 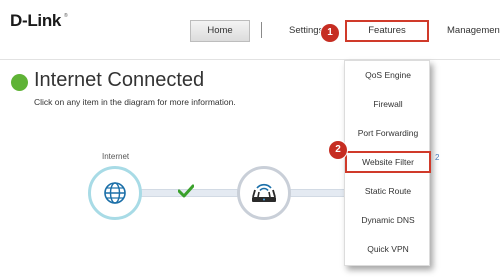 What do you see at coordinates (388, 249) in the screenshot?
I see `menu-item-quick-vpn: Quick VPN` at bounding box center [388, 249].